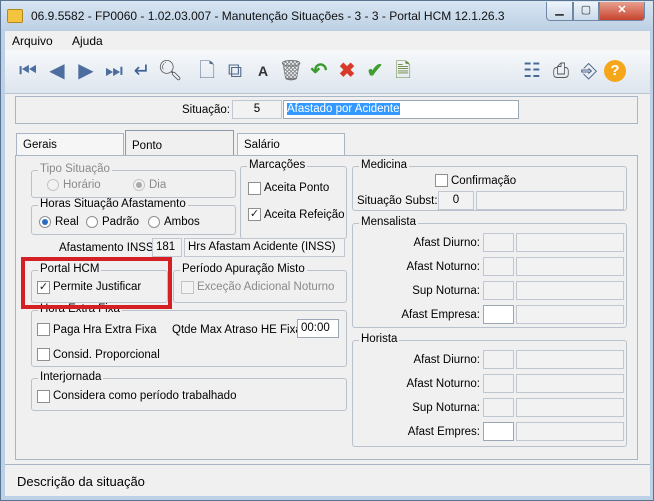 The height and width of the screenshot is (501, 654). What do you see at coordinates (498, 314) in the screenshot?
I see `mensalista-afast-empresa-code-field` at bounding box center [498, 314].